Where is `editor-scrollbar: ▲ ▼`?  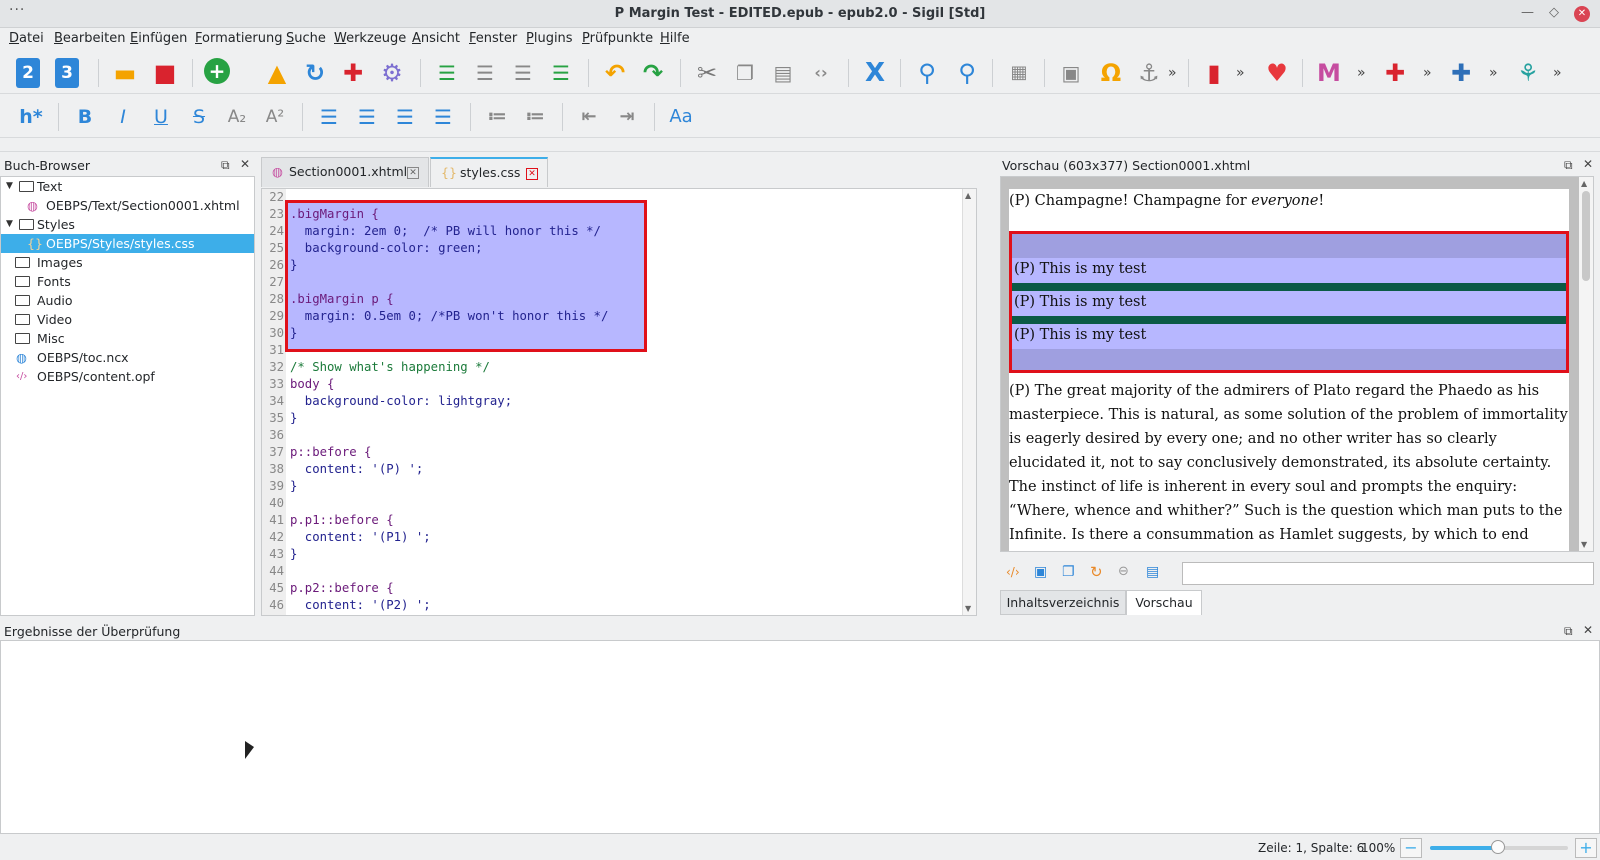
editor-scrollbar: ▲ ▼ is located at coordinates (969, 402).